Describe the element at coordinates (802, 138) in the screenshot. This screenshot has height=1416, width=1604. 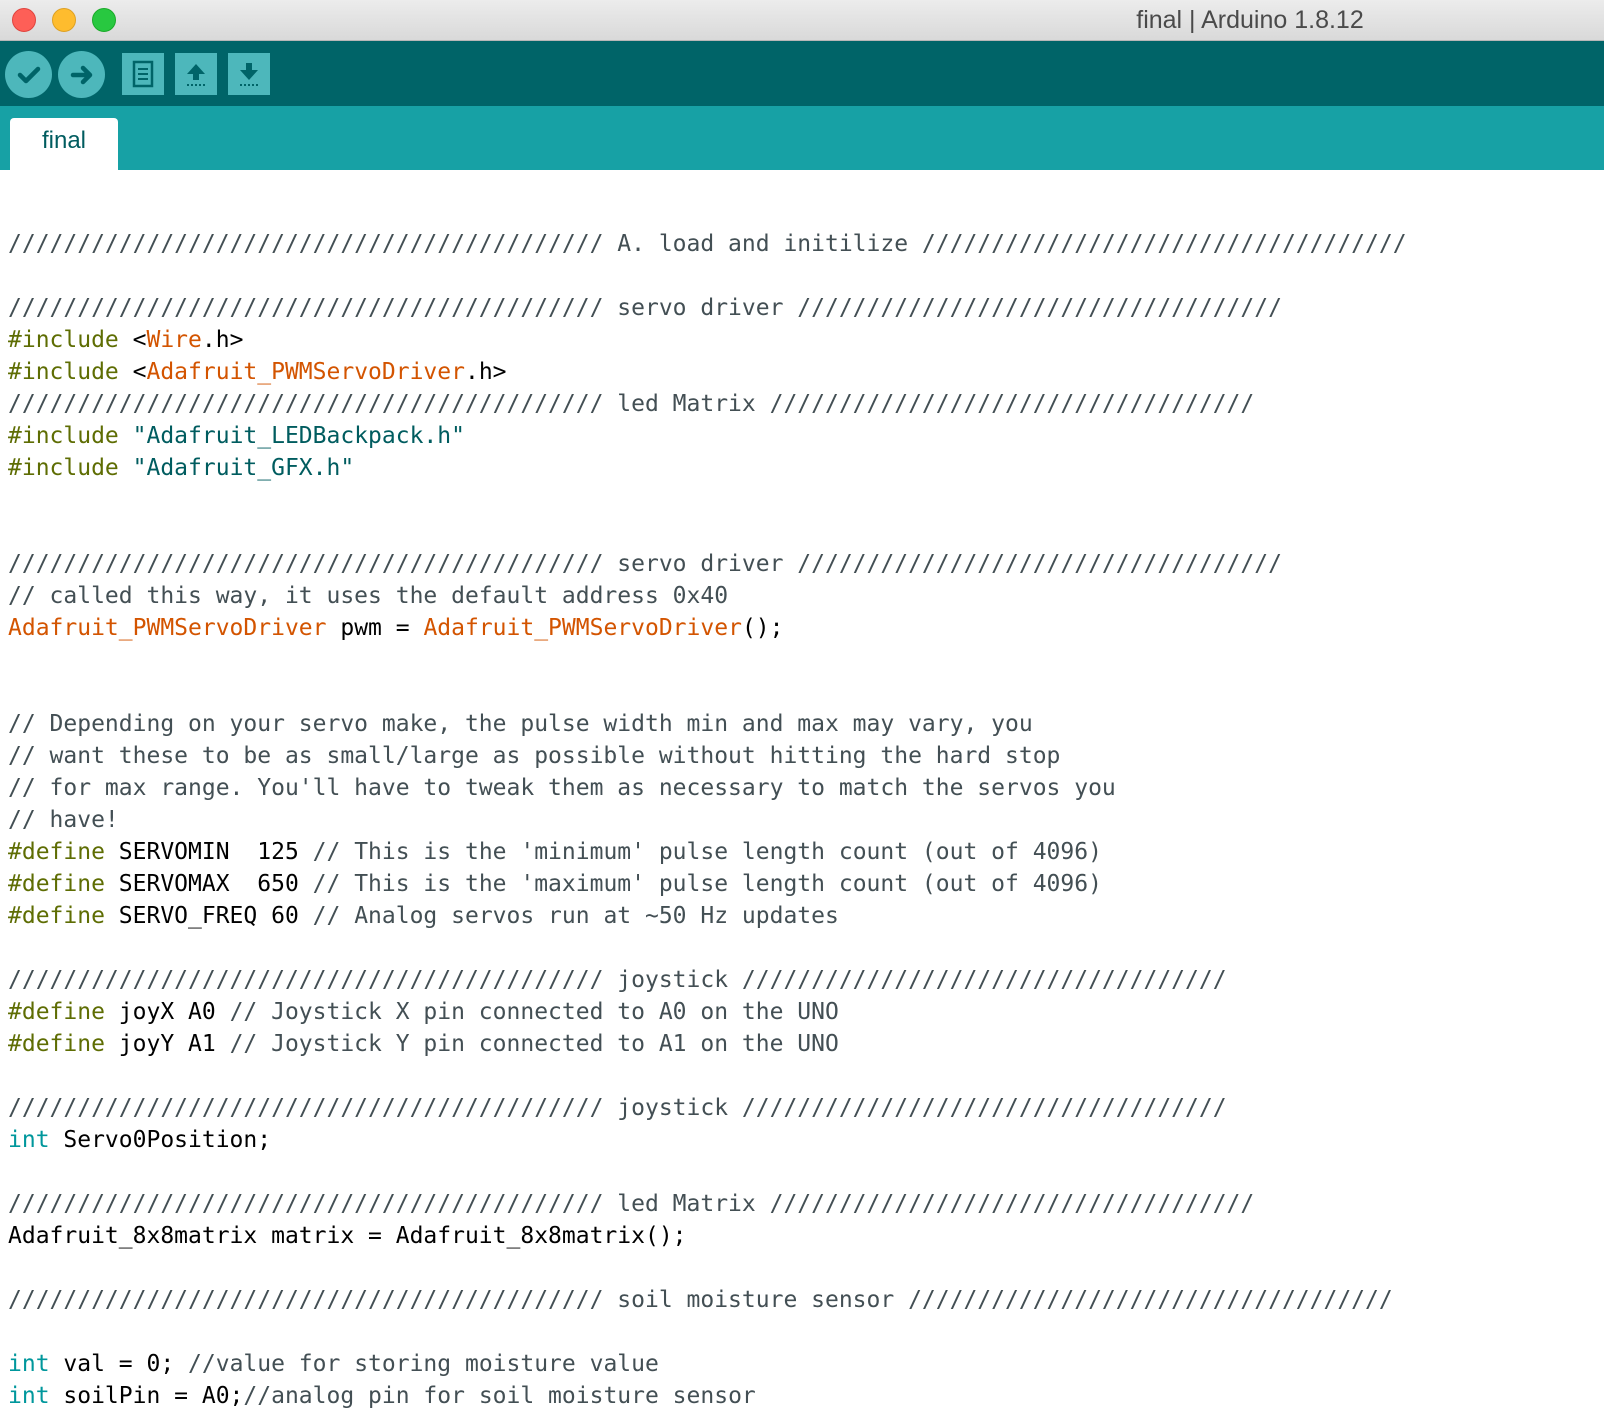
I see `tab-strip: final` at that location.